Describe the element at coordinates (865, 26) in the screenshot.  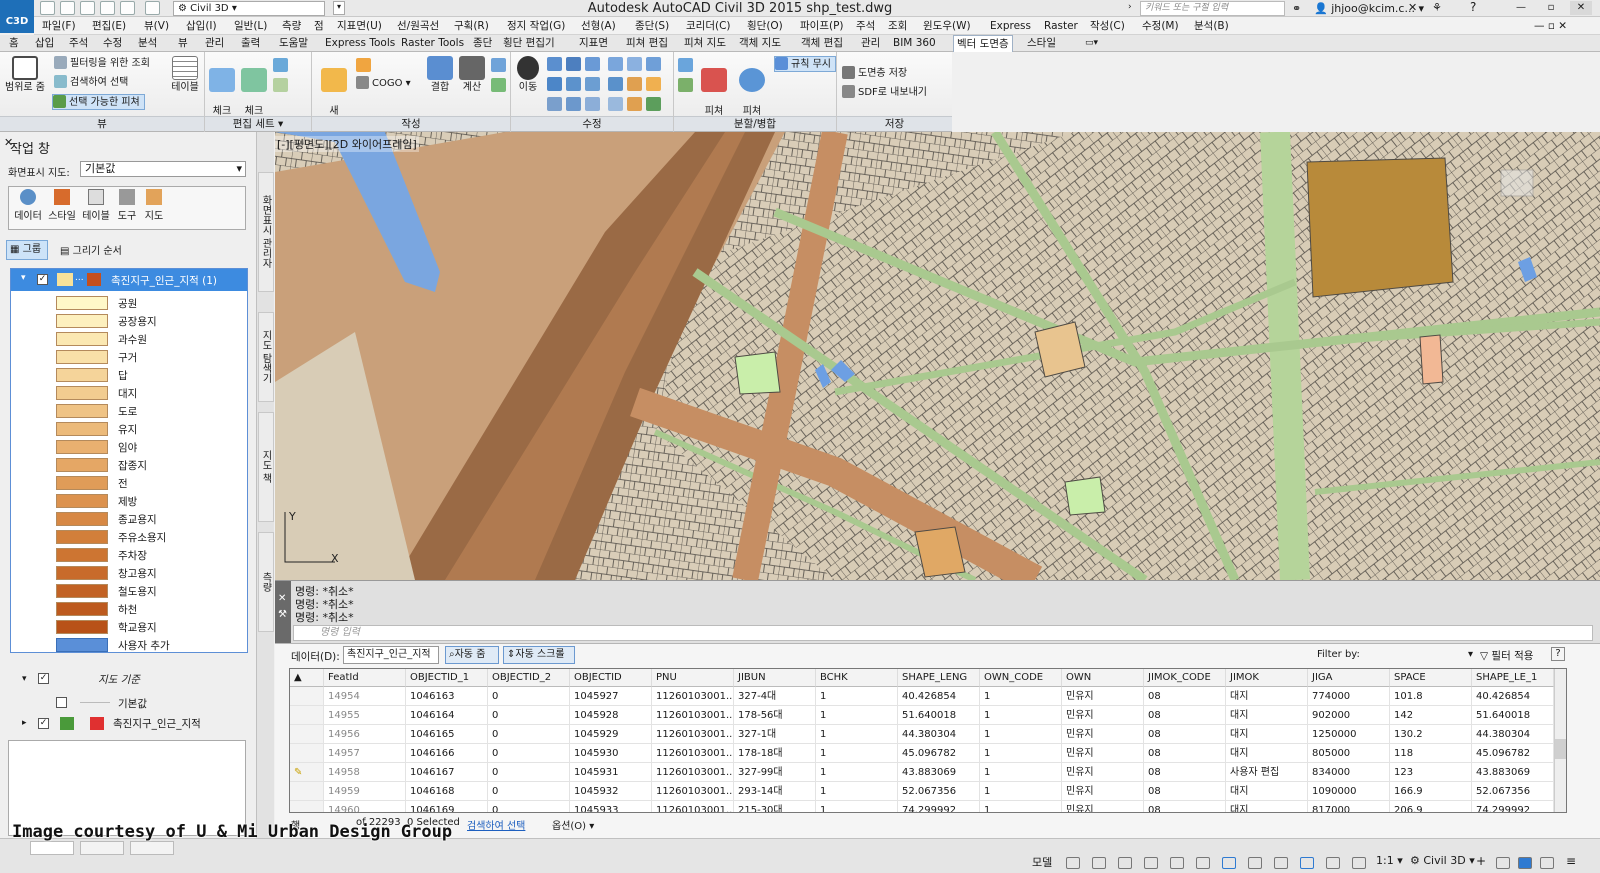
I see `menu-item: 주석` at that location.